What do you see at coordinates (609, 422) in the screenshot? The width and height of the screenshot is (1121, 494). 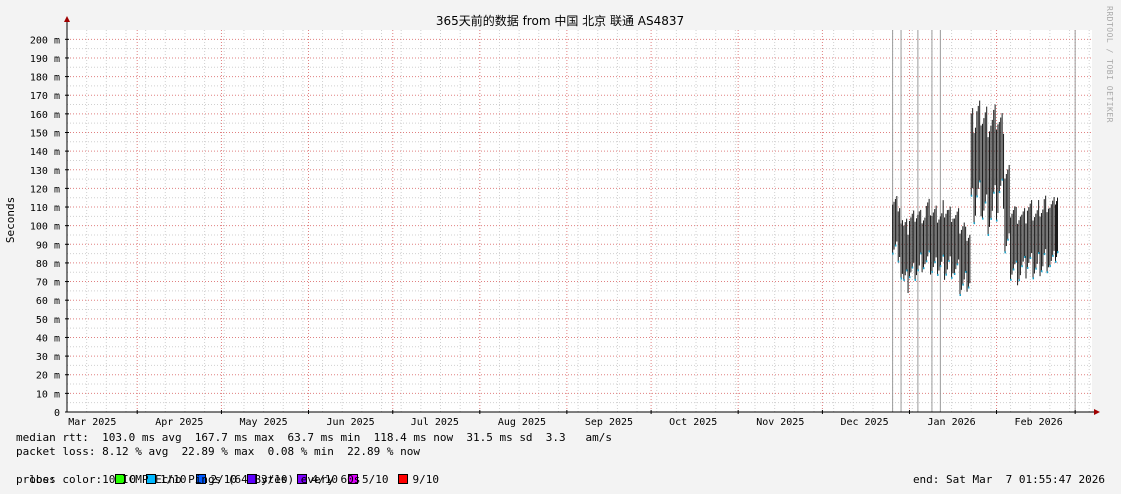 I see `x-tick-label: Sep 2025` at bounding box center [609, 422].